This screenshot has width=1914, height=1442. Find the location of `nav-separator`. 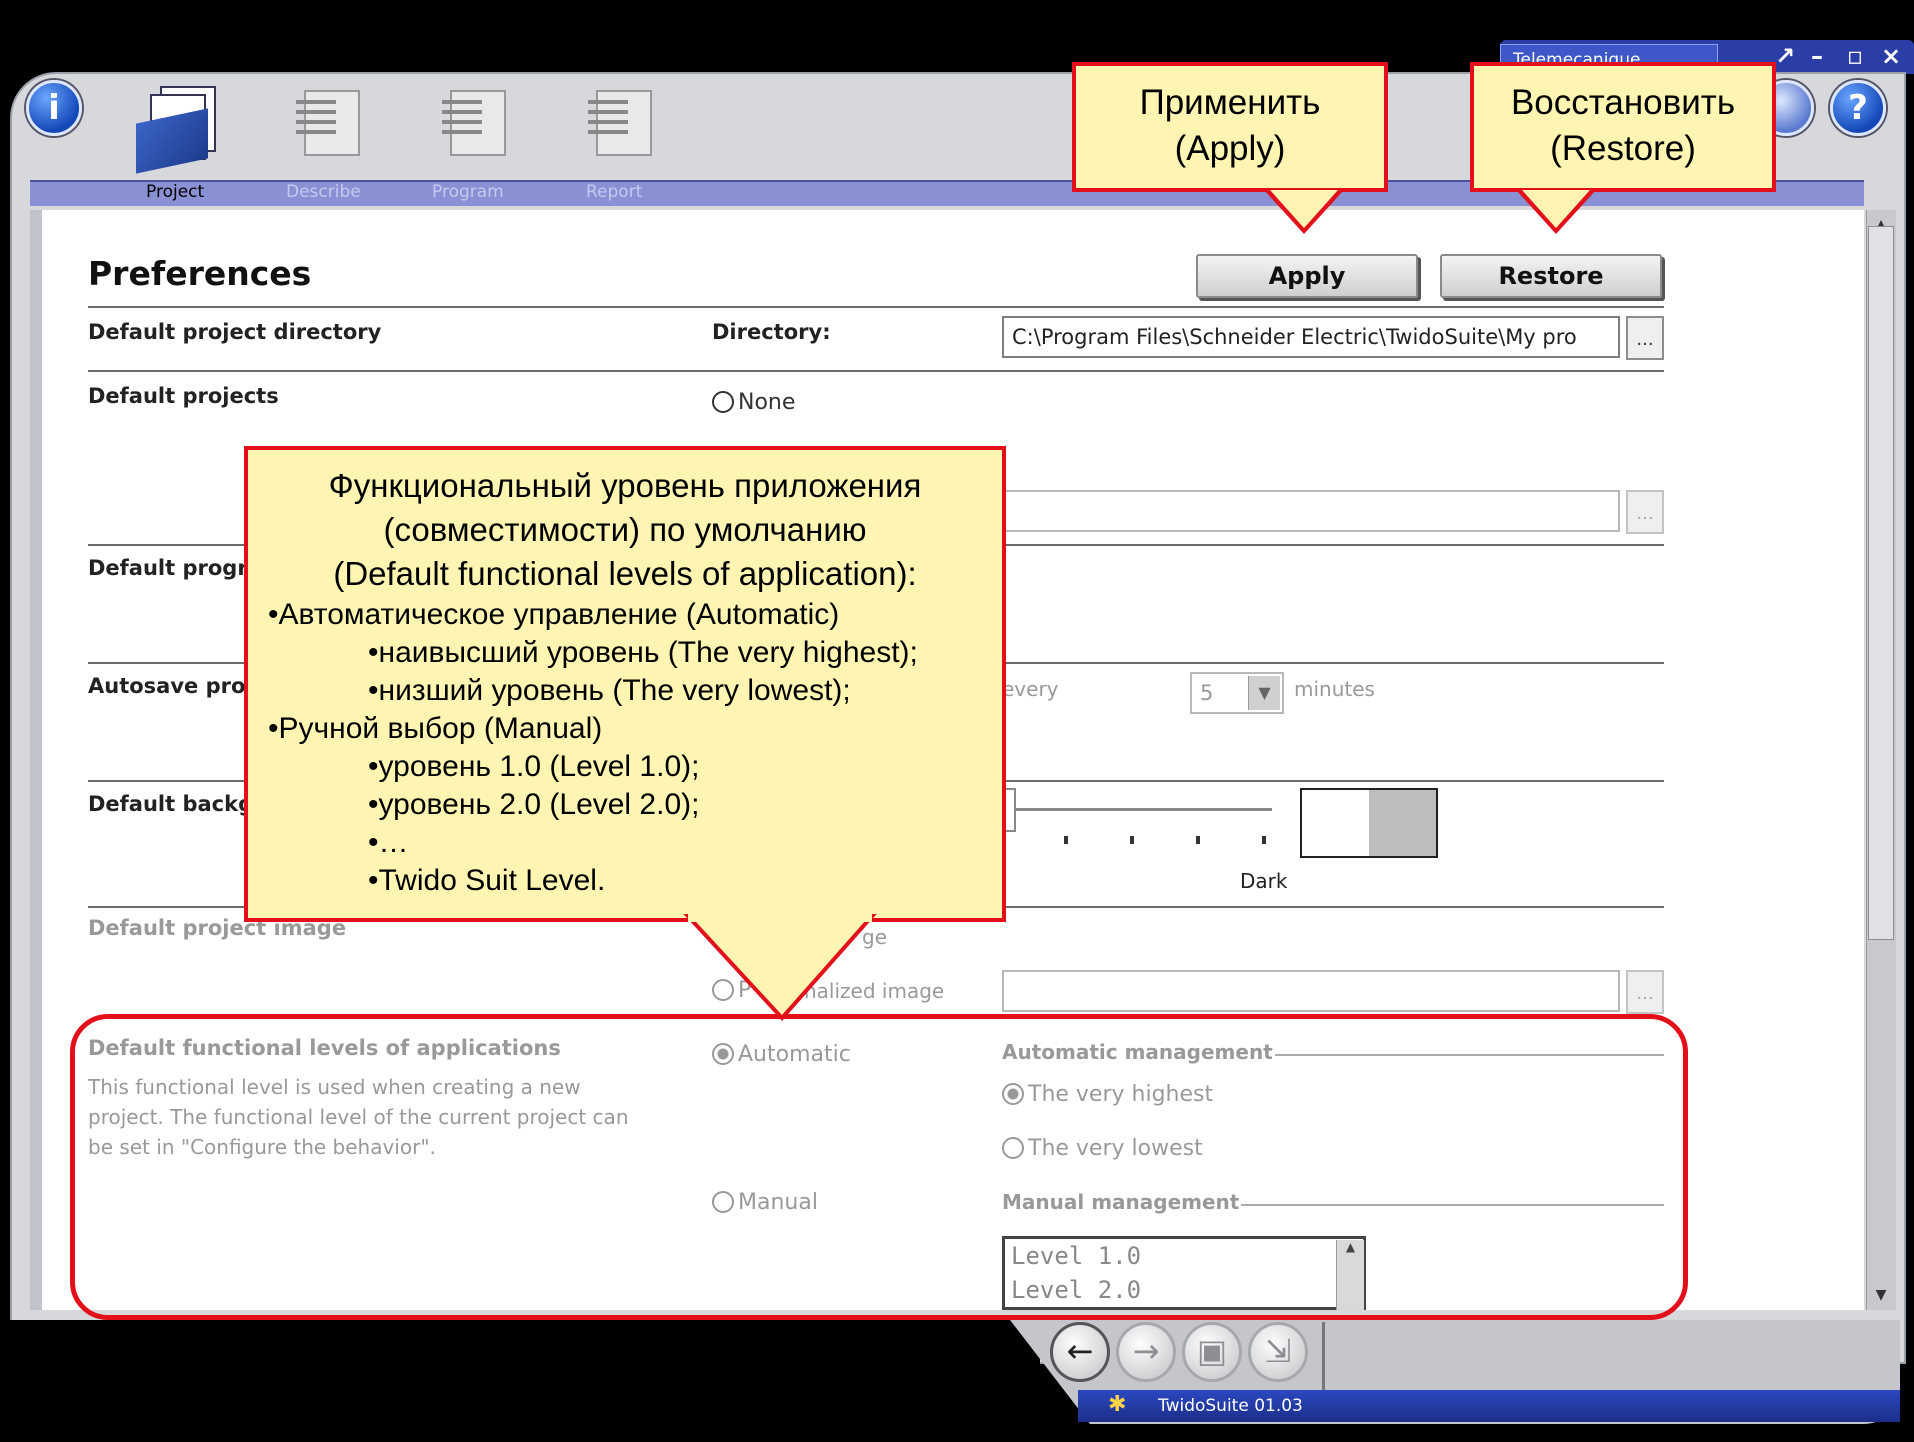

nav-separator is located at coordinates (1323, 1356).